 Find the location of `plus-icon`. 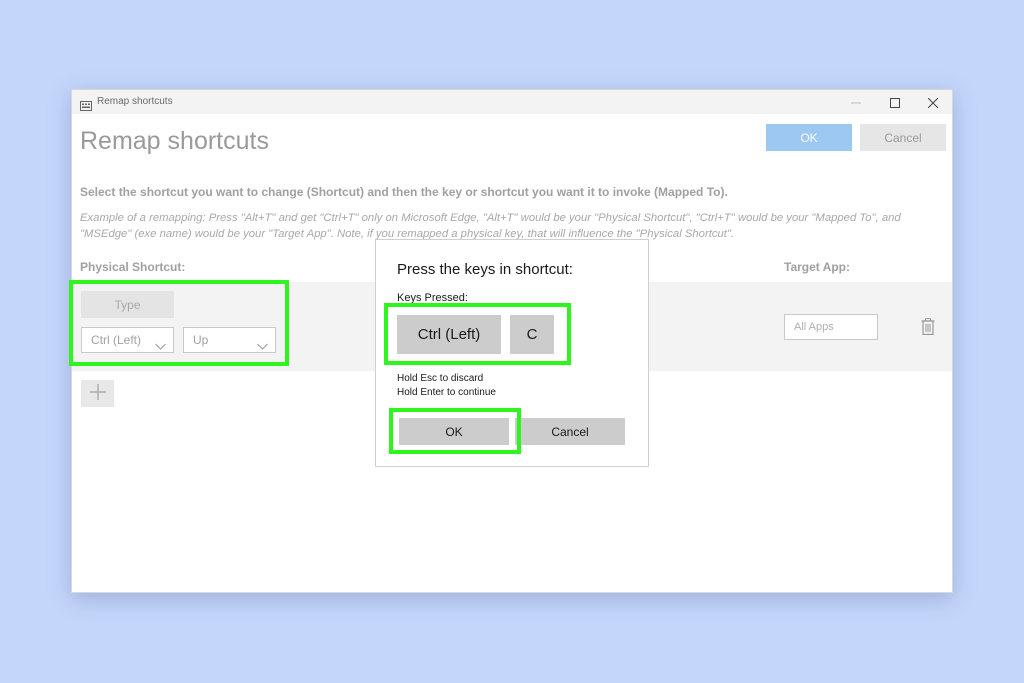

plus-icon is located at coordinates (98, 393).